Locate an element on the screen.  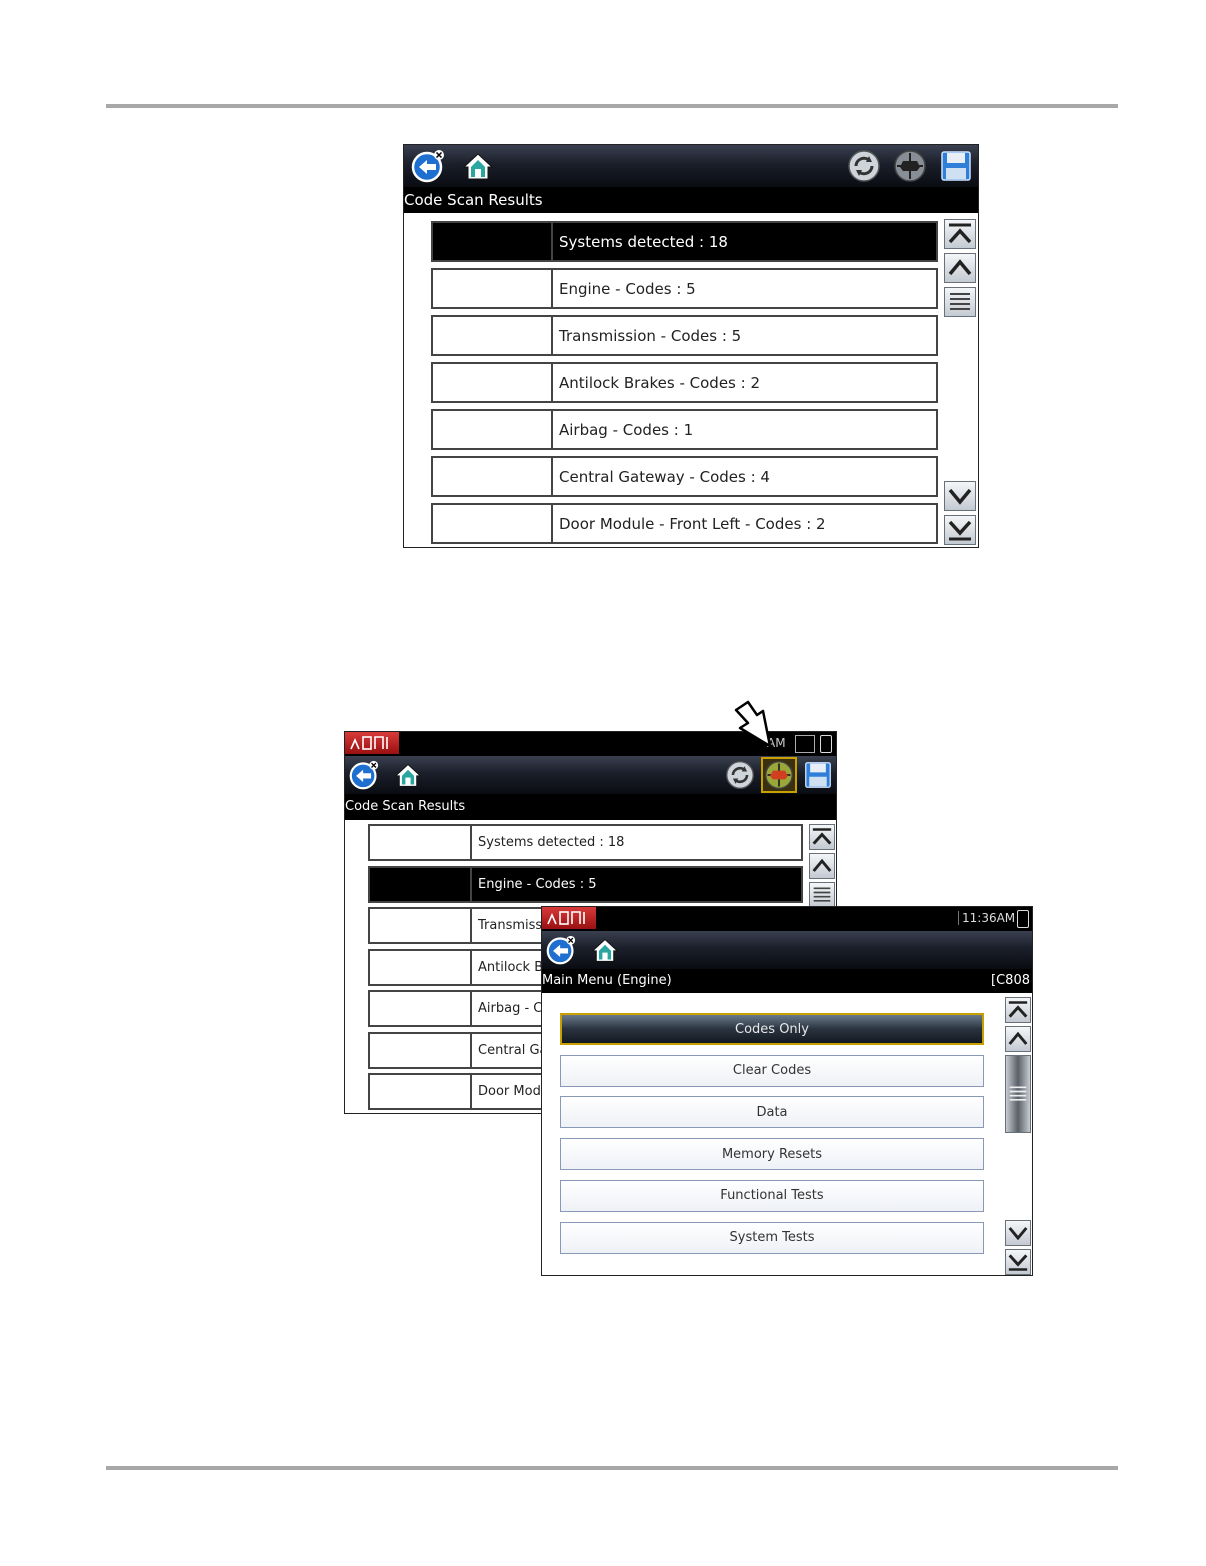
row-label: Engine - Codes : 5 is located at coordinates (745, 288).